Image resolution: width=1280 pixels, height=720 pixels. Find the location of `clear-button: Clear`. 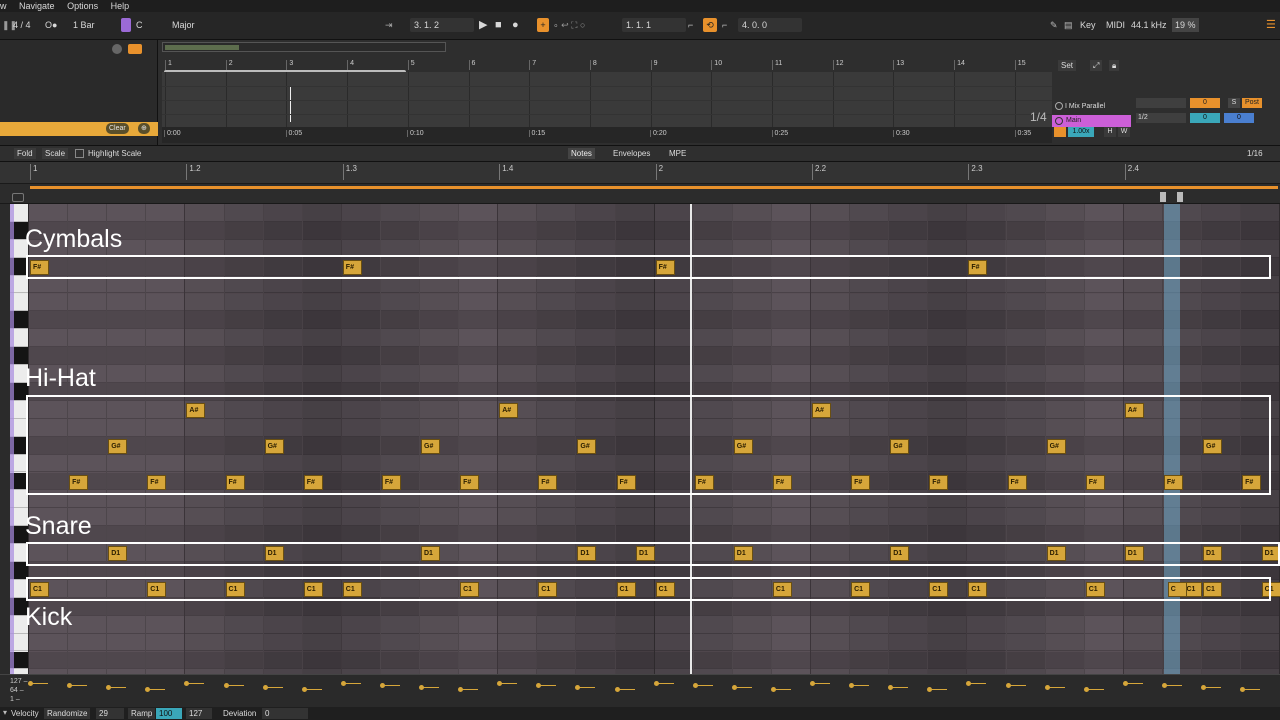

clear-button: Clear is located at coordinates (117, 128).